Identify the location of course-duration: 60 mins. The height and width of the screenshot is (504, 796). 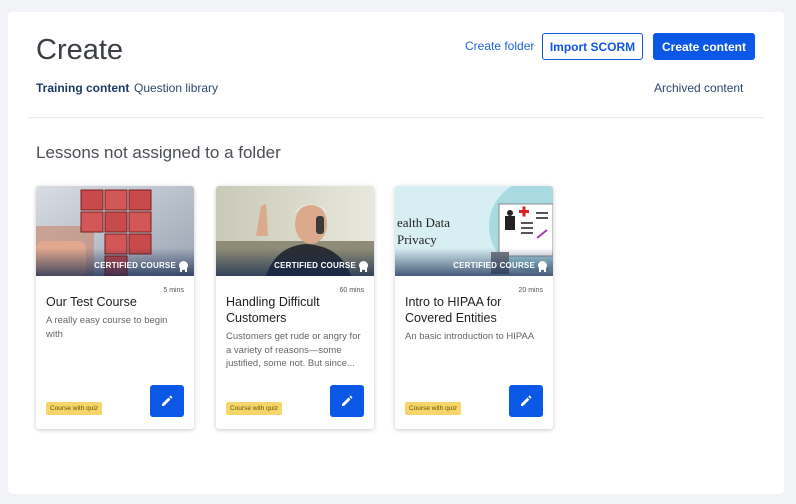
(351, 290).